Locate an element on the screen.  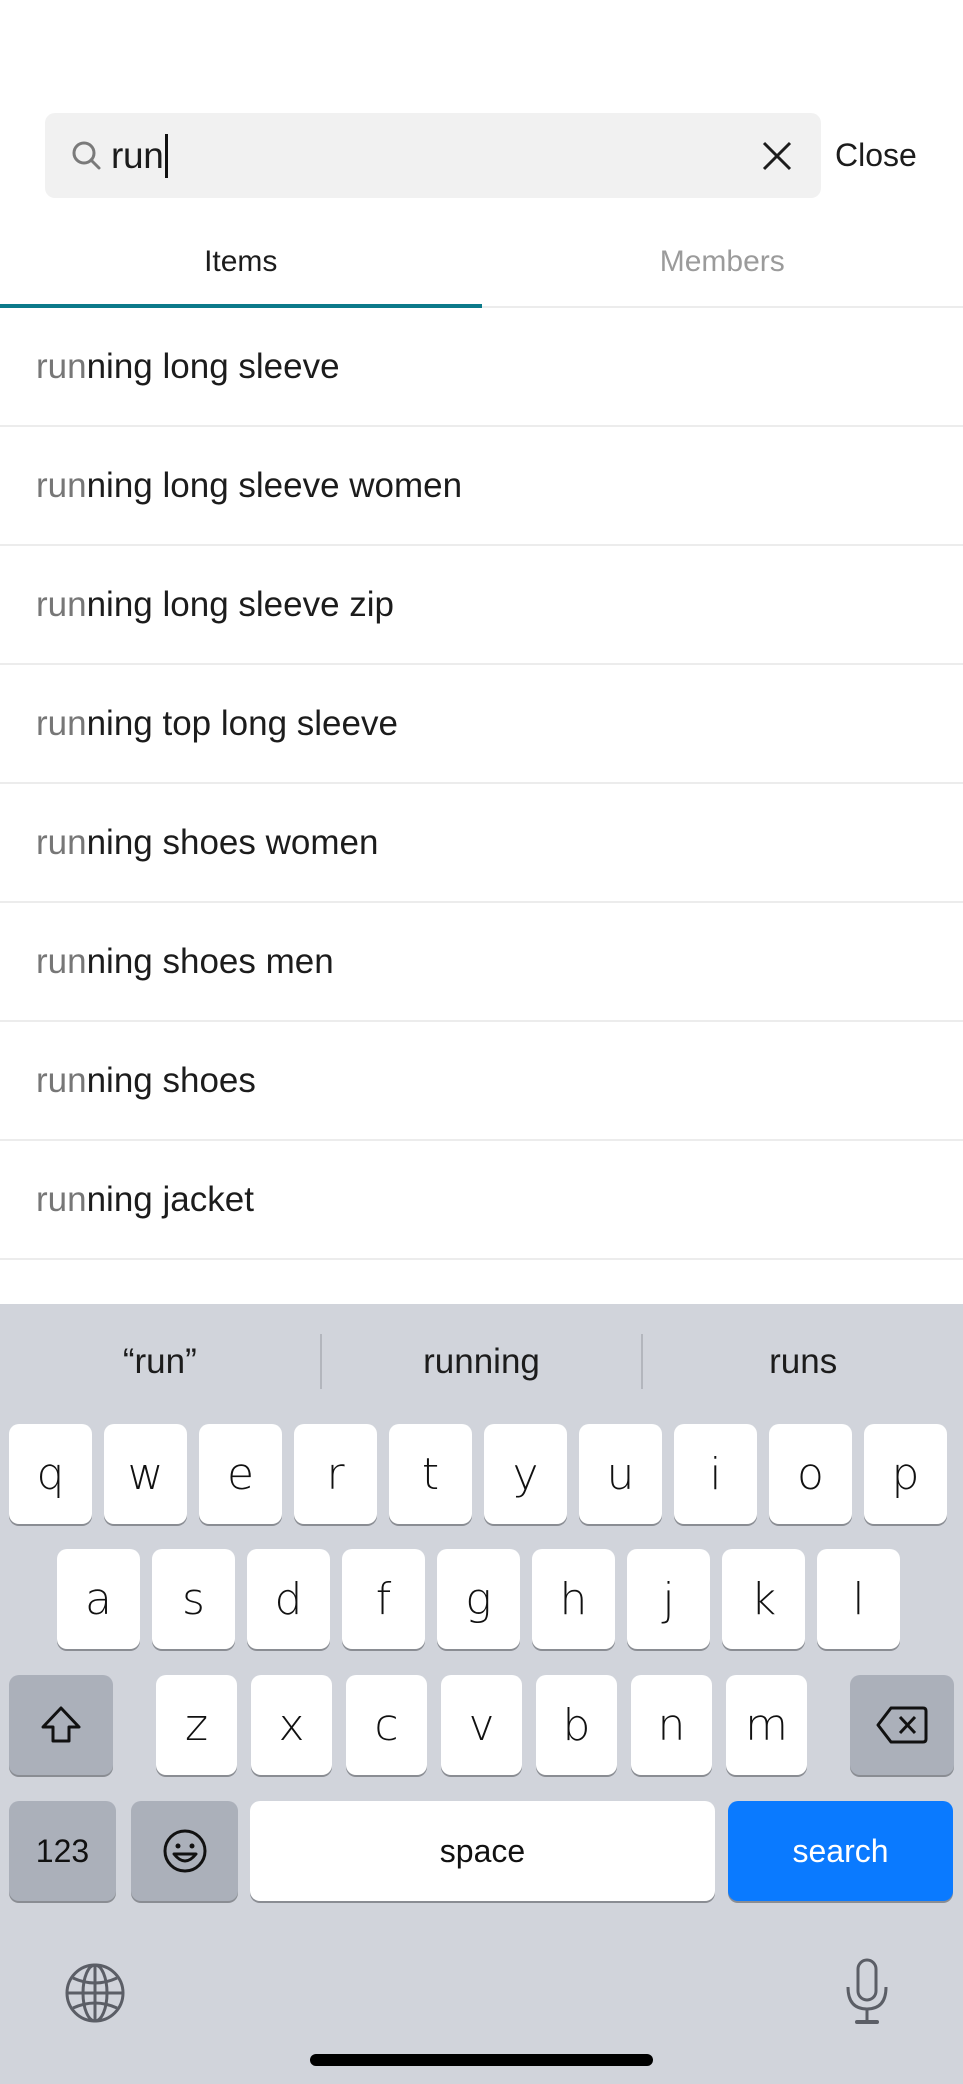
prediction-item: “run” is located at coordinates (160, 1362).